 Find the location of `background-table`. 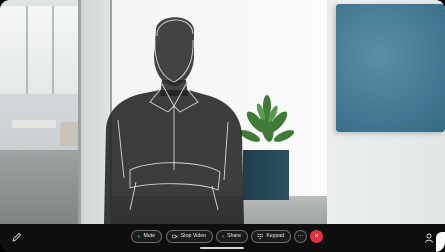

background-table is located at coordinates (34, 124).